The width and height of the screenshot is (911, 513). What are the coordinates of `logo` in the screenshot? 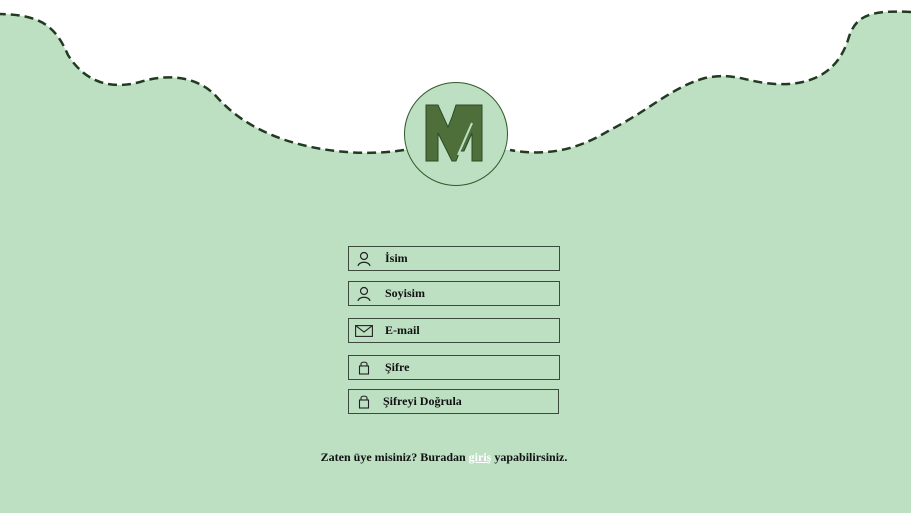 It's located at (456, 134).